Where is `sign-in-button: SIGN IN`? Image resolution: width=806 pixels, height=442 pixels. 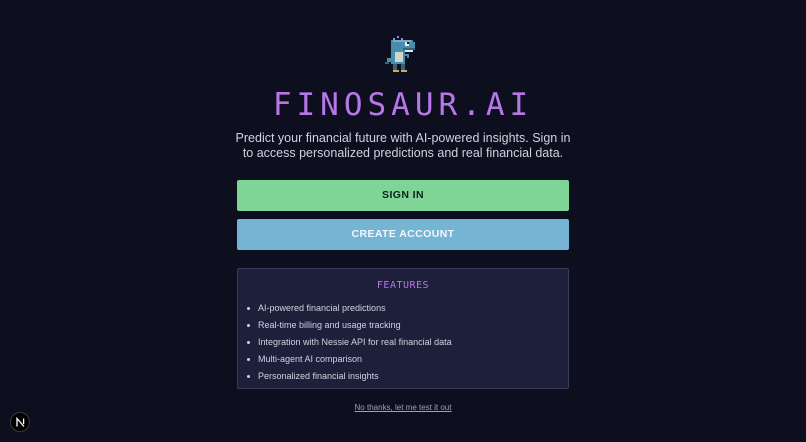 sign-in-button: SIGN IN is located at coordinates (403, 195).